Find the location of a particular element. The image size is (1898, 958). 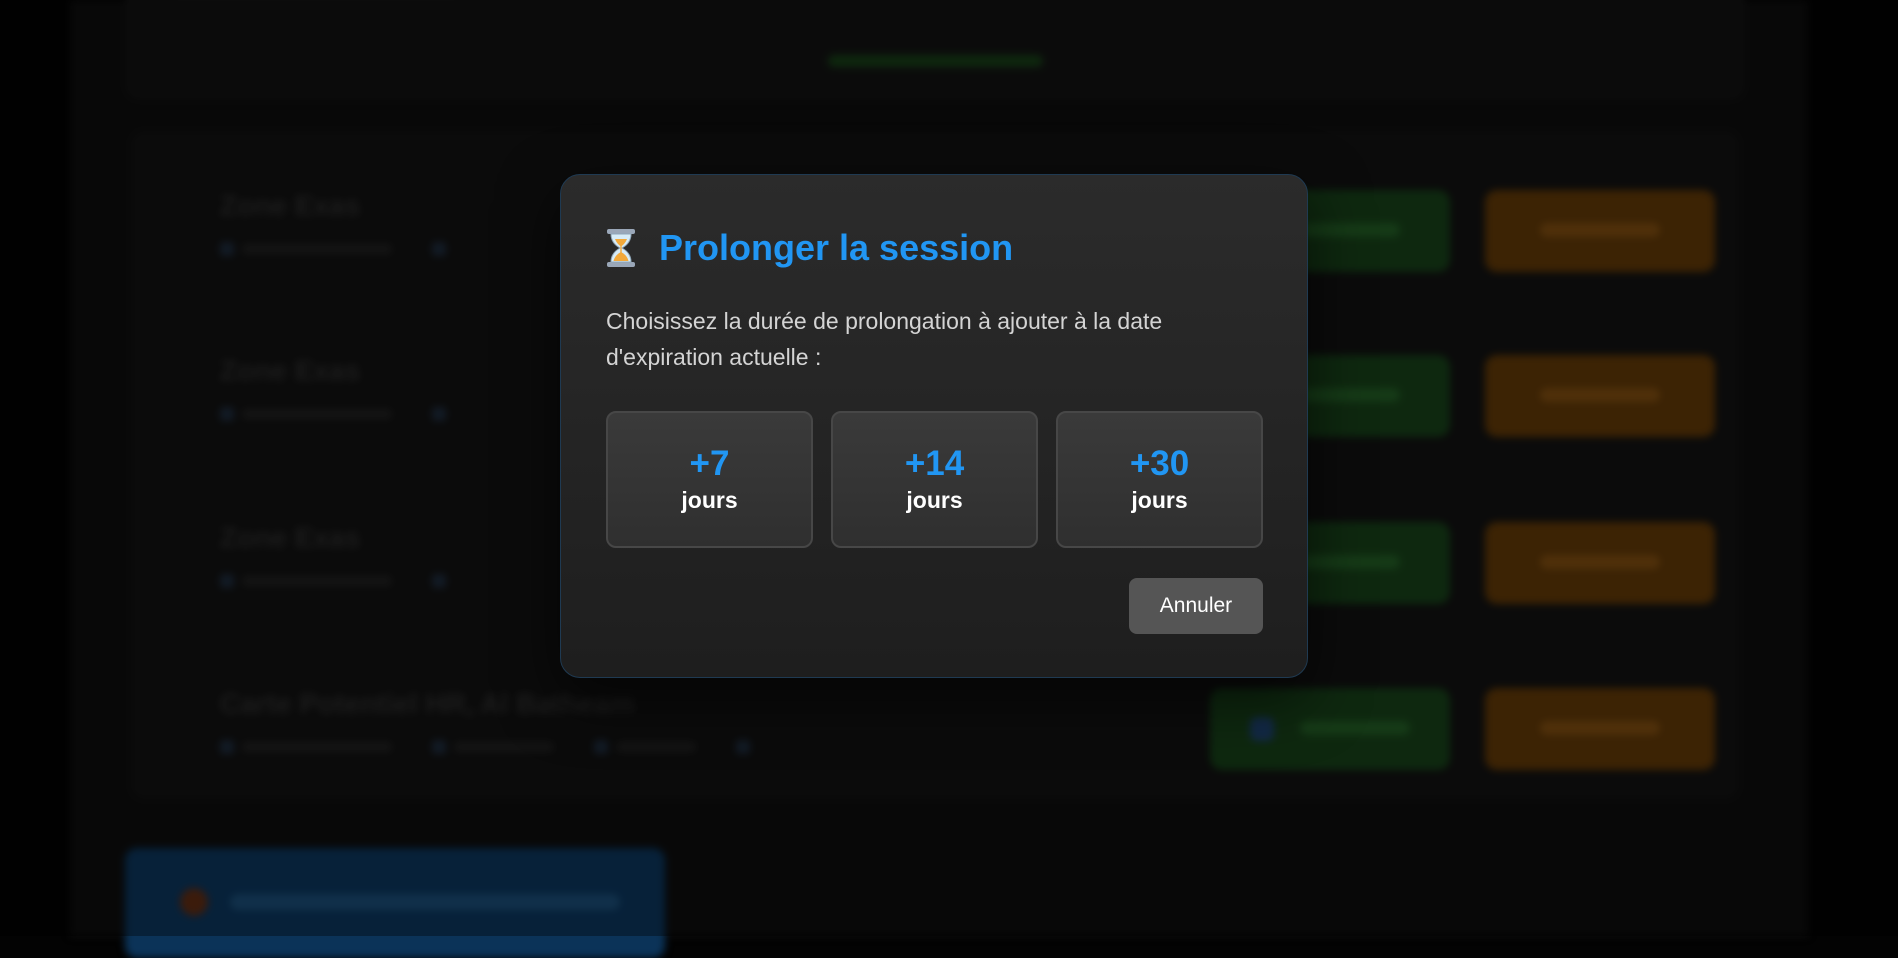

extend-30-days-button: +30 jours is located at coordinates (1159, 479).